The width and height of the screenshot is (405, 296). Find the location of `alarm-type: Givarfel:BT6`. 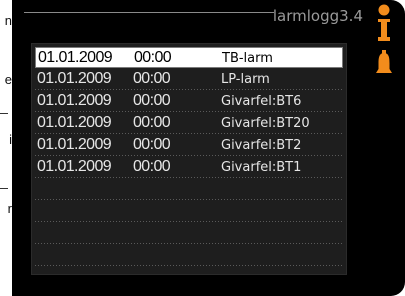

alarm-type: Givarfel:BT6 is located at coordinates (261, 101).